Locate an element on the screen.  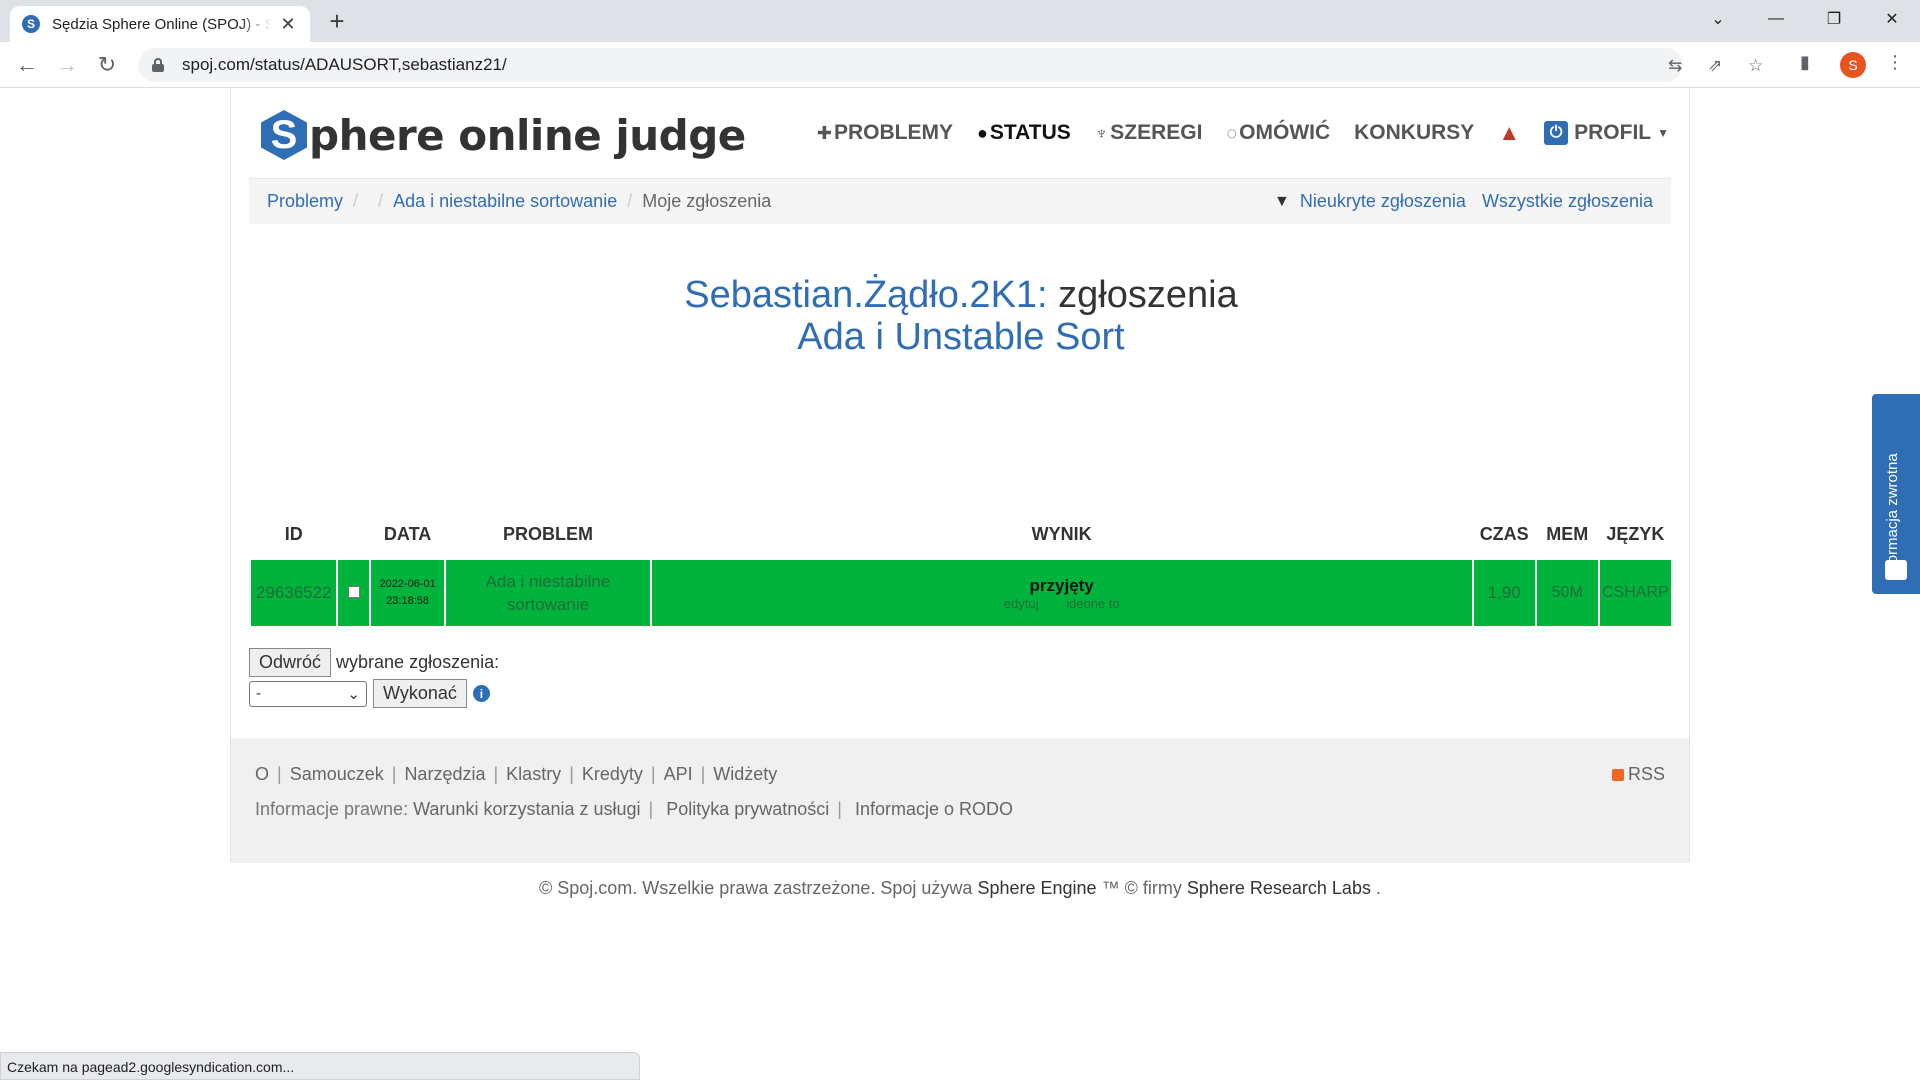
title-problem-link: Ada i Unstable Sort is located at coordinates (961, 337).